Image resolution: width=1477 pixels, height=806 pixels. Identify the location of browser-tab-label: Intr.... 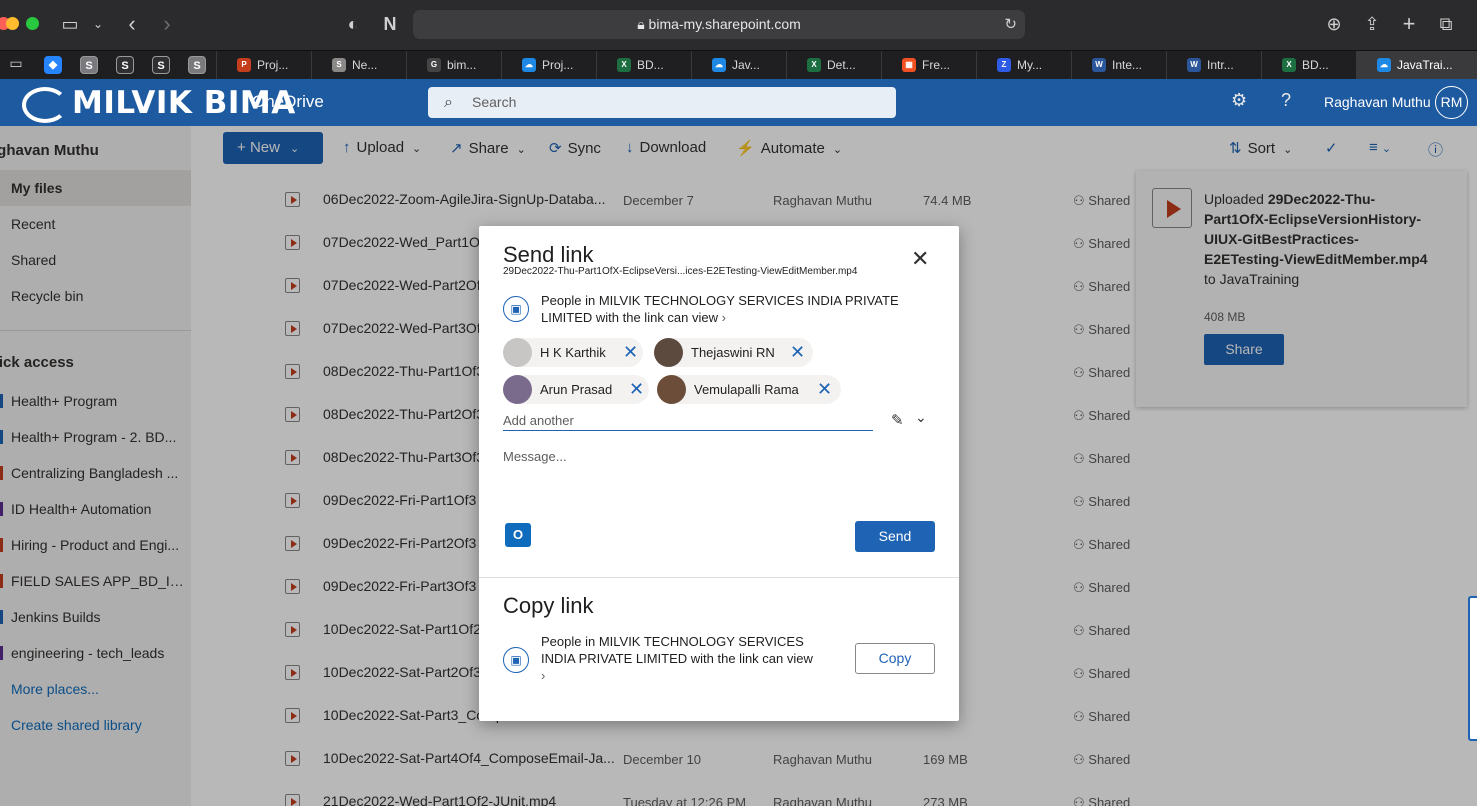
(1220, 65).